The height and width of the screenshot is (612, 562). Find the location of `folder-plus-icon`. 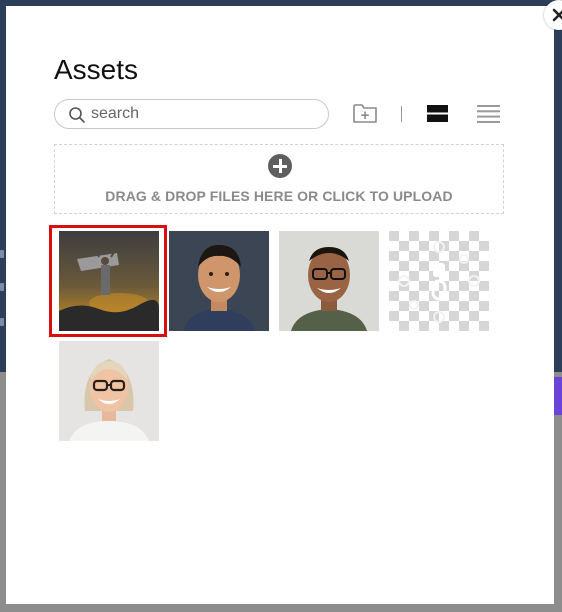

folder-plus-icon is located at coordinates (365, 113).